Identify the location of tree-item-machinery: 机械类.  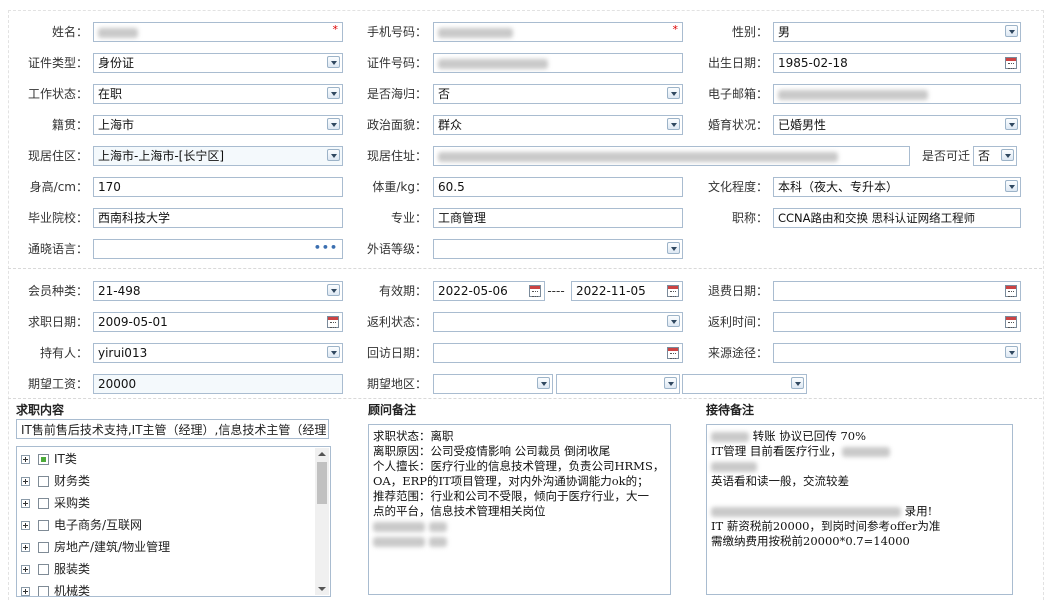
(55, 588).